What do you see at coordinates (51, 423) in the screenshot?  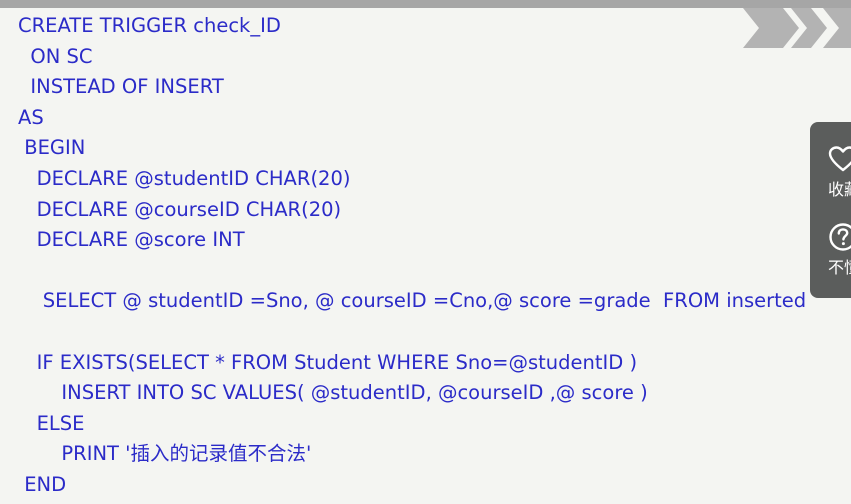 I see `code-line: ELSE` at bounding box center [51, 423].